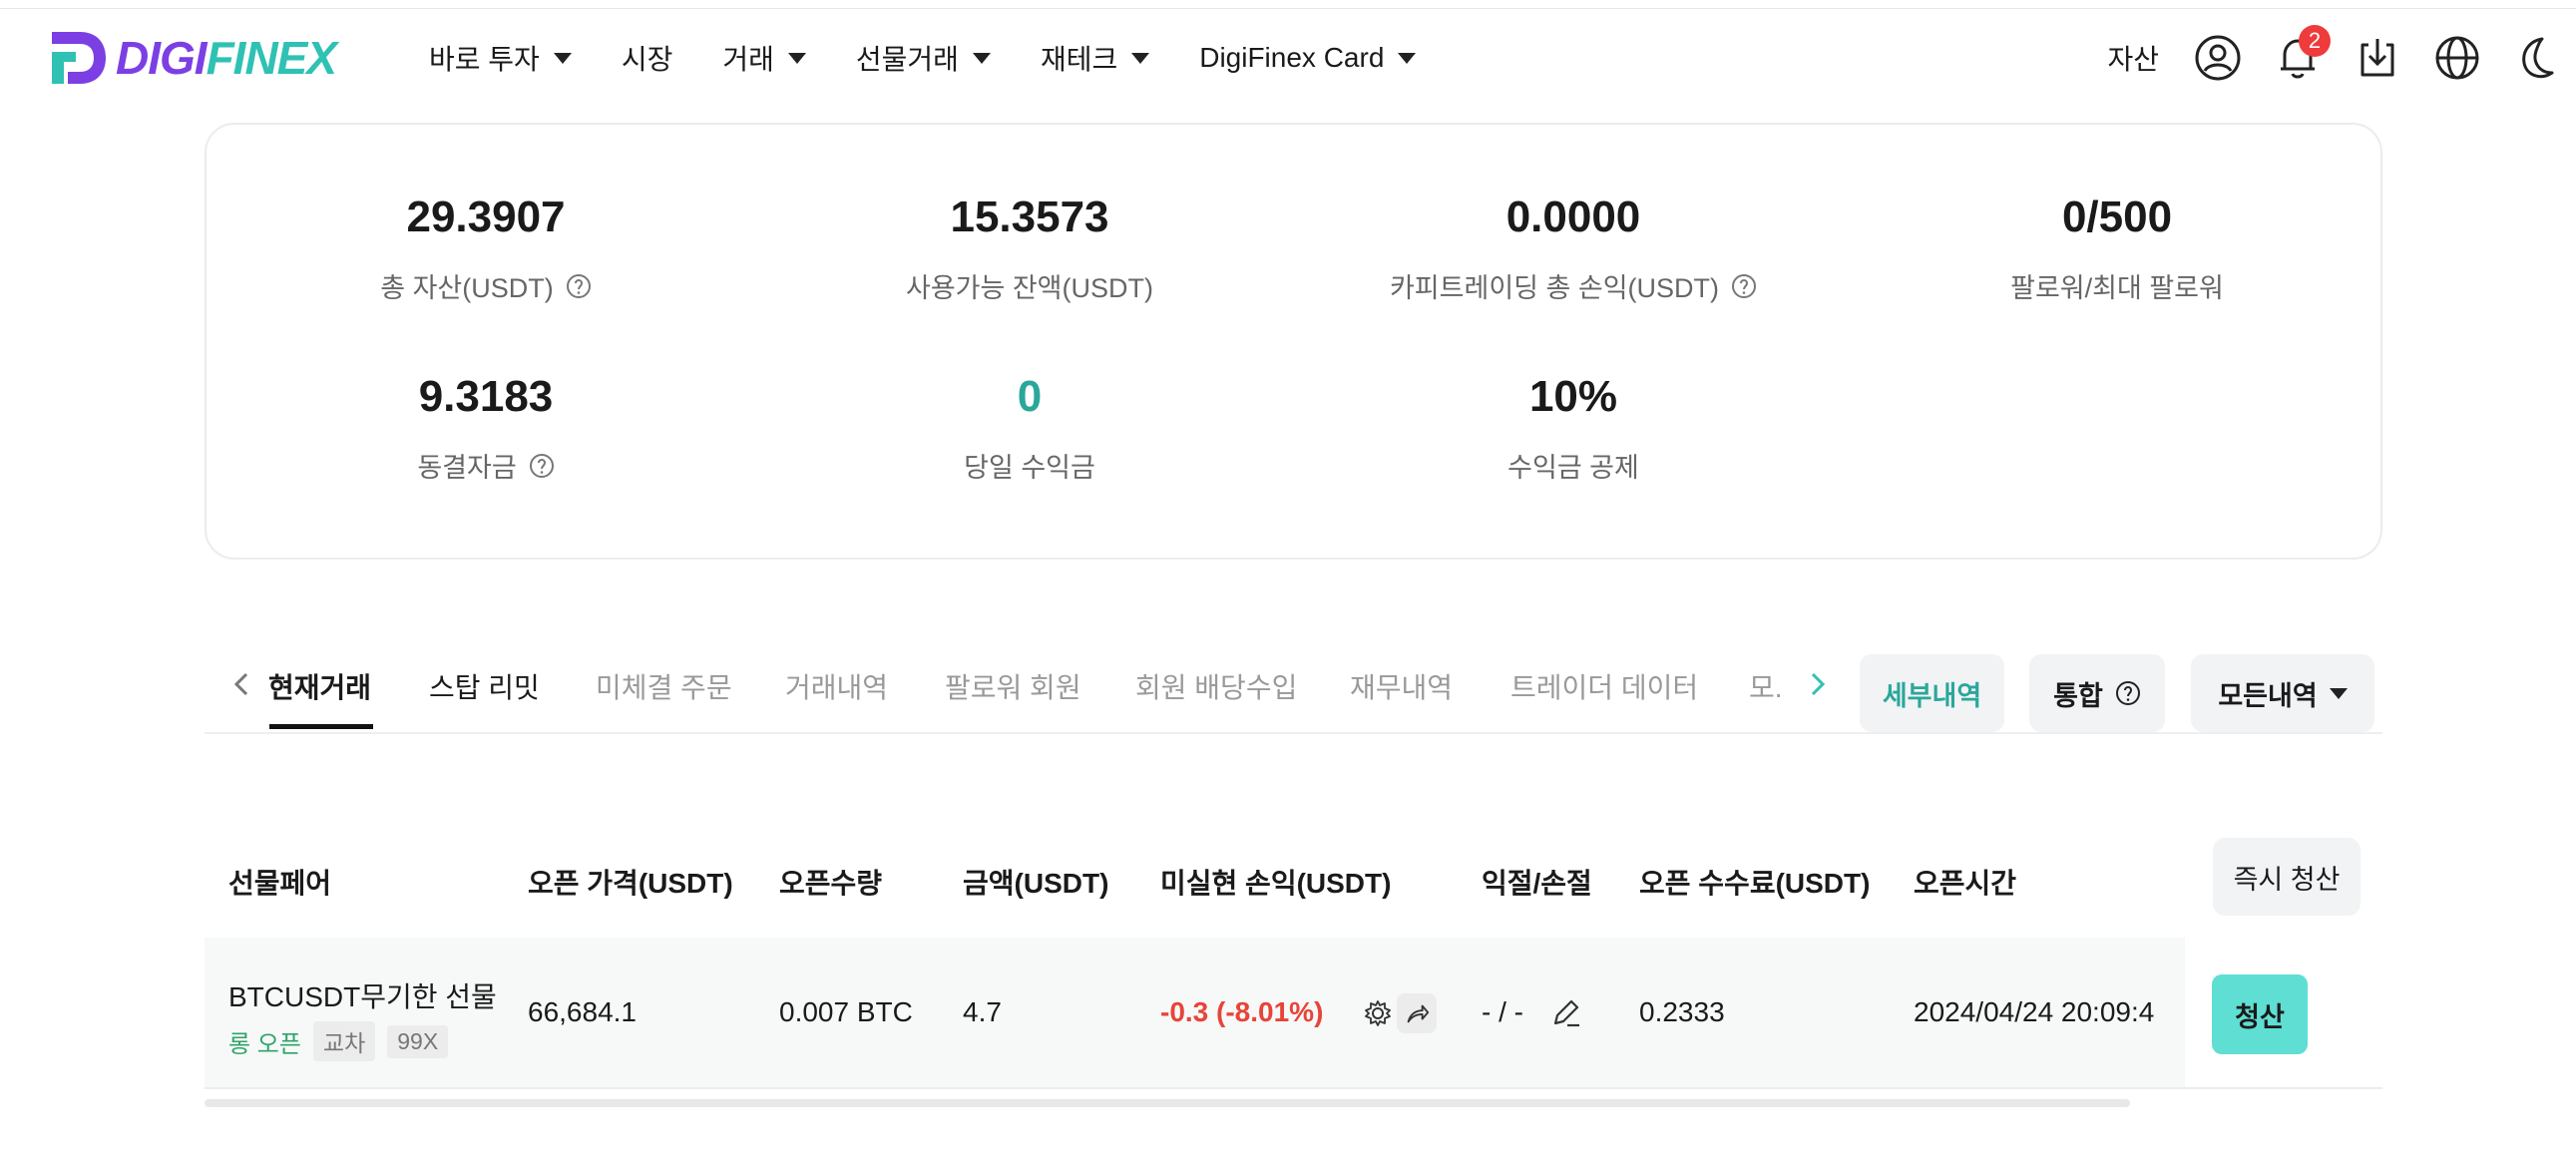 The height and width of the screenshot is (1151, 2576). Describe the element at coordinates (907, 59) in the screenshot. I see `nav-label: 선물거래` at that location.